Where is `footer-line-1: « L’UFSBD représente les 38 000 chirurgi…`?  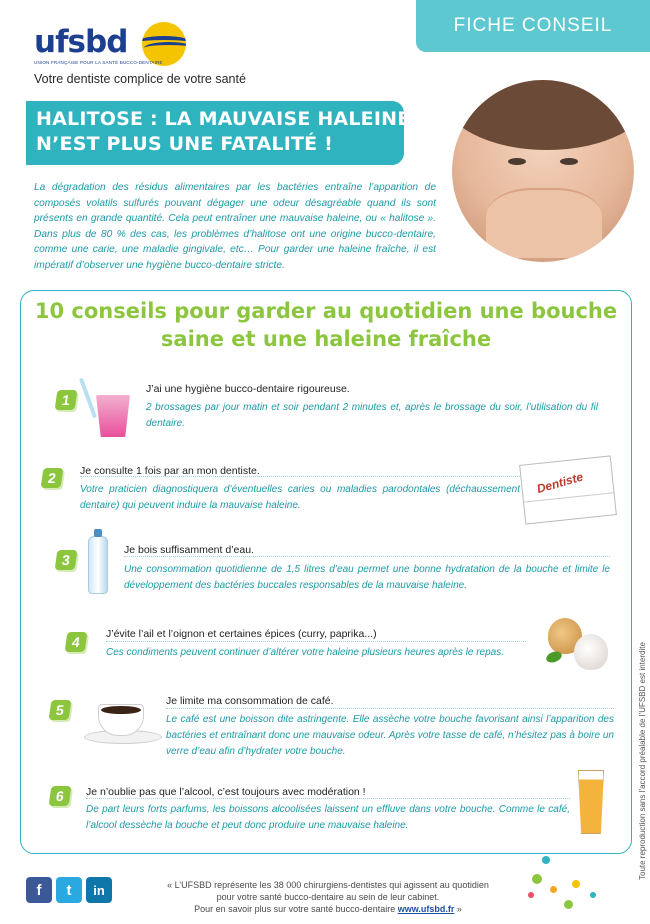
footer-line-1: « L’UFSBD représente les 38 000 chirurgi… is located at coordinates (328, 885).